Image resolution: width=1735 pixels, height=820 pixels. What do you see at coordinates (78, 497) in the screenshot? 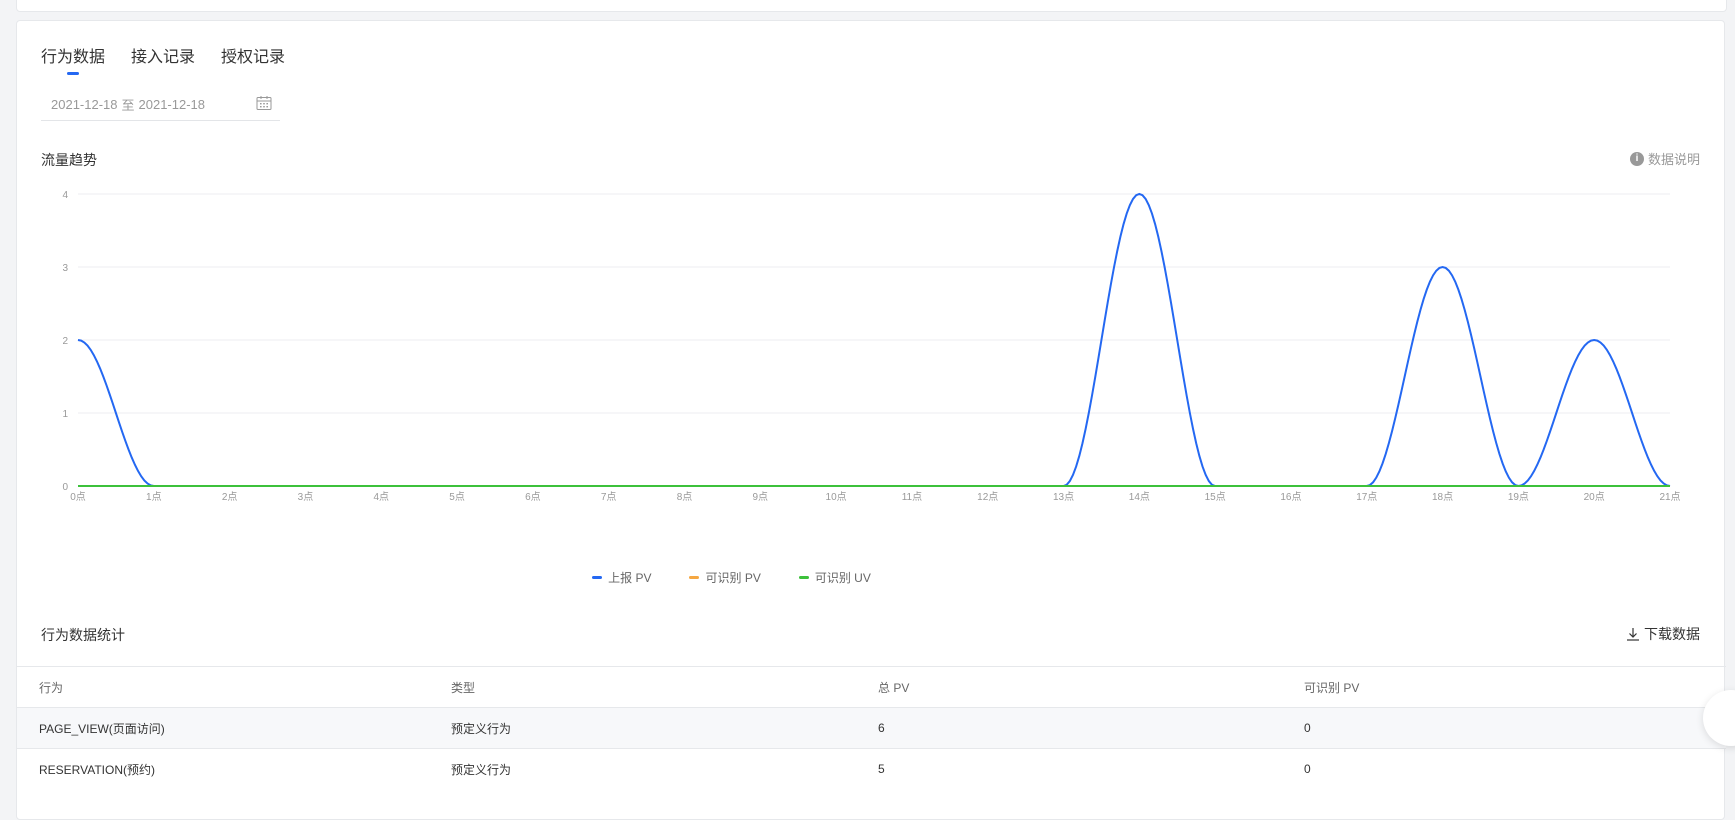
I see `x-tick-label: 0点` at bounding box center [78, 497].